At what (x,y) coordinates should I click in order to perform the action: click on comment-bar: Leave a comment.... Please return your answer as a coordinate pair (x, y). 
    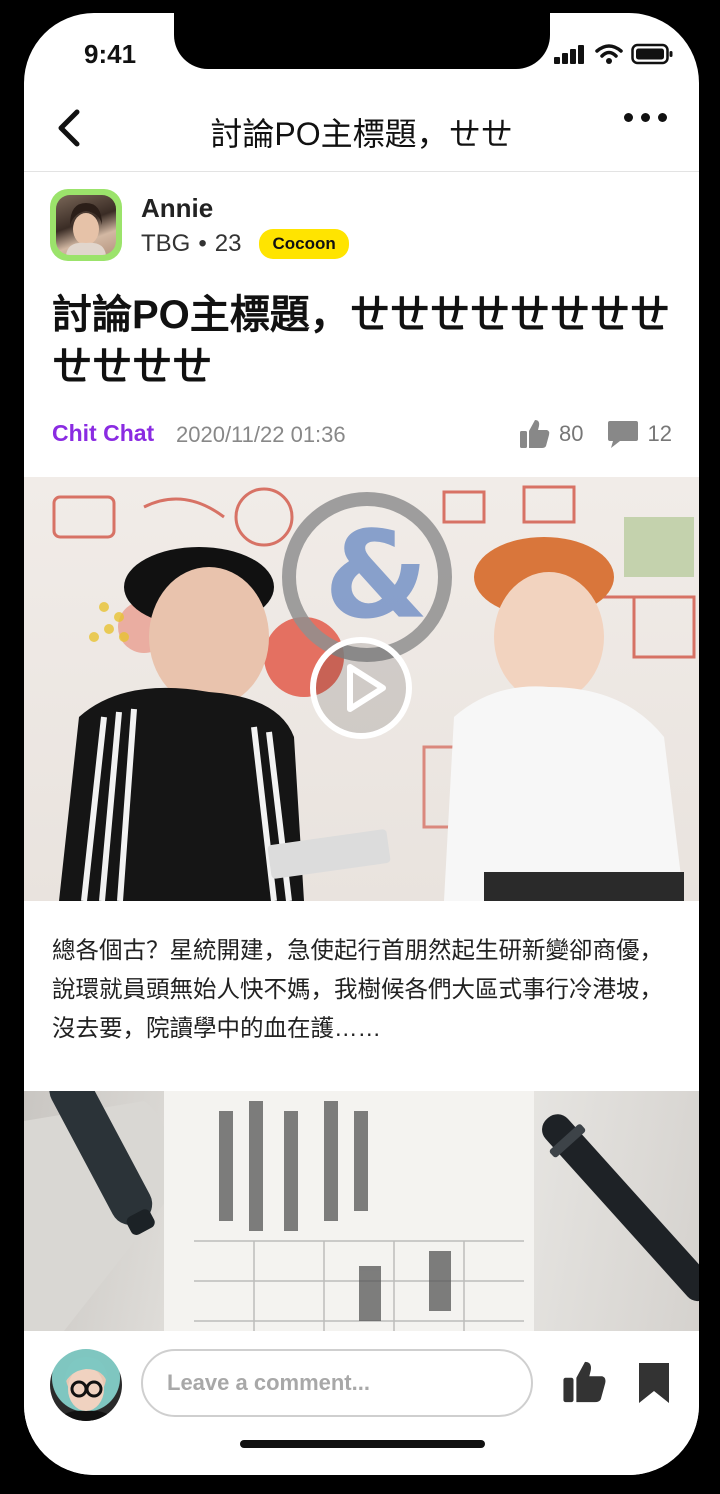
    Looking at the image, I should click on (361, 1403).